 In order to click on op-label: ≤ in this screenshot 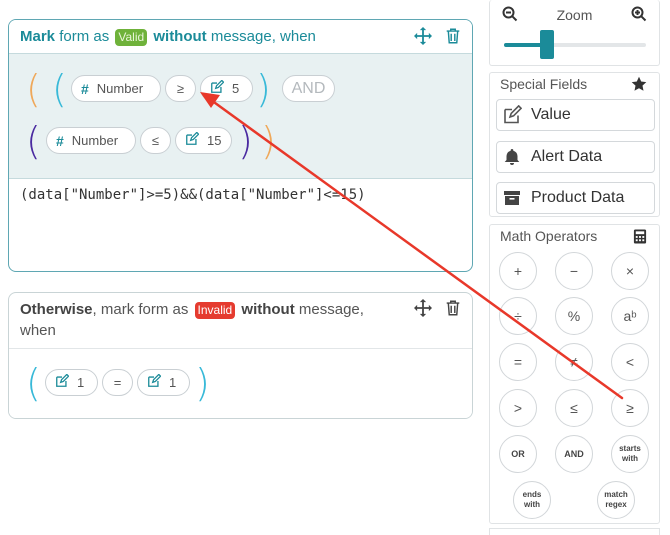, I will do `click(574, 408)`.